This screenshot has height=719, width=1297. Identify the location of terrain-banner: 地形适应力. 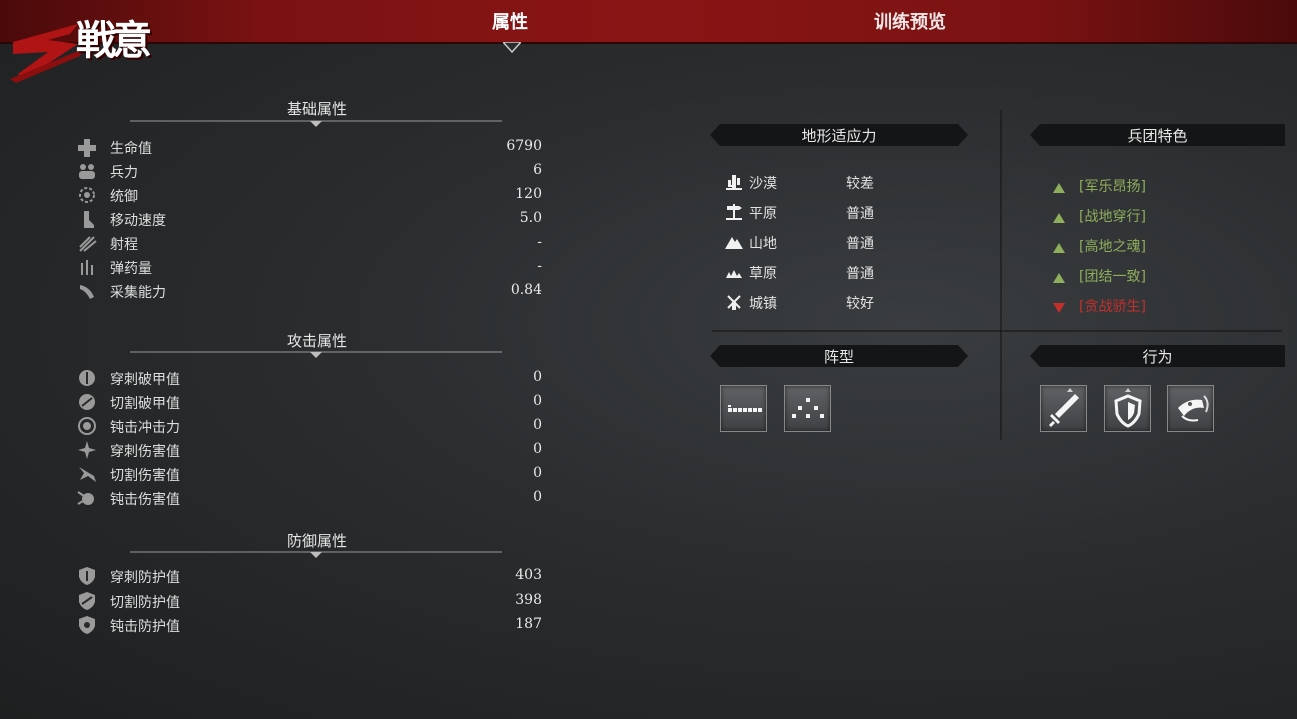
(839, 135).